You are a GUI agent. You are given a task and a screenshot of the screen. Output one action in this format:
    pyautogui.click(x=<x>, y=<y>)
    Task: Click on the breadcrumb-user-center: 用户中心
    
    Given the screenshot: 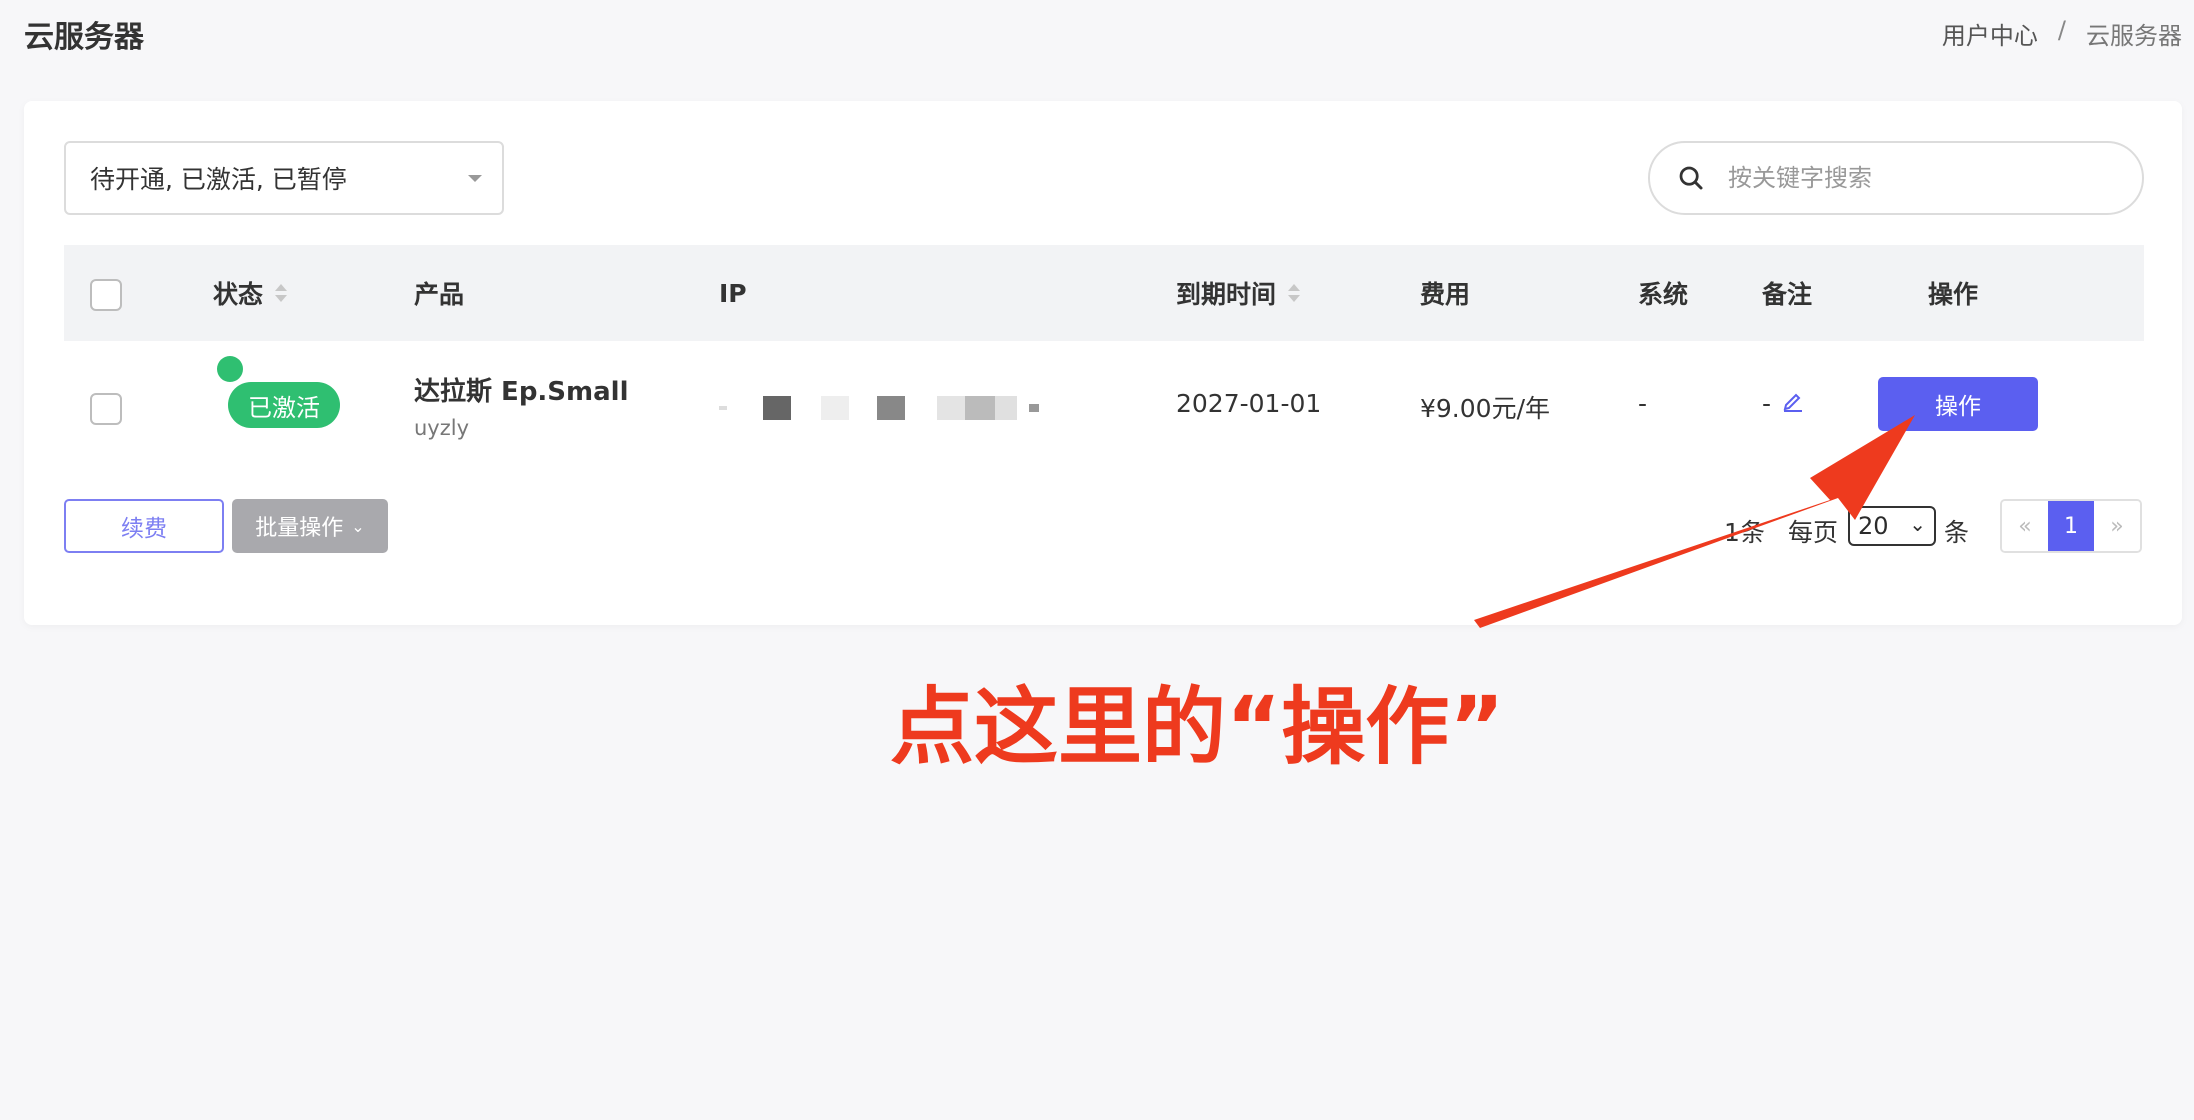 What is the action you would take?
    pyautogui.click(x=1990, y=33)
    